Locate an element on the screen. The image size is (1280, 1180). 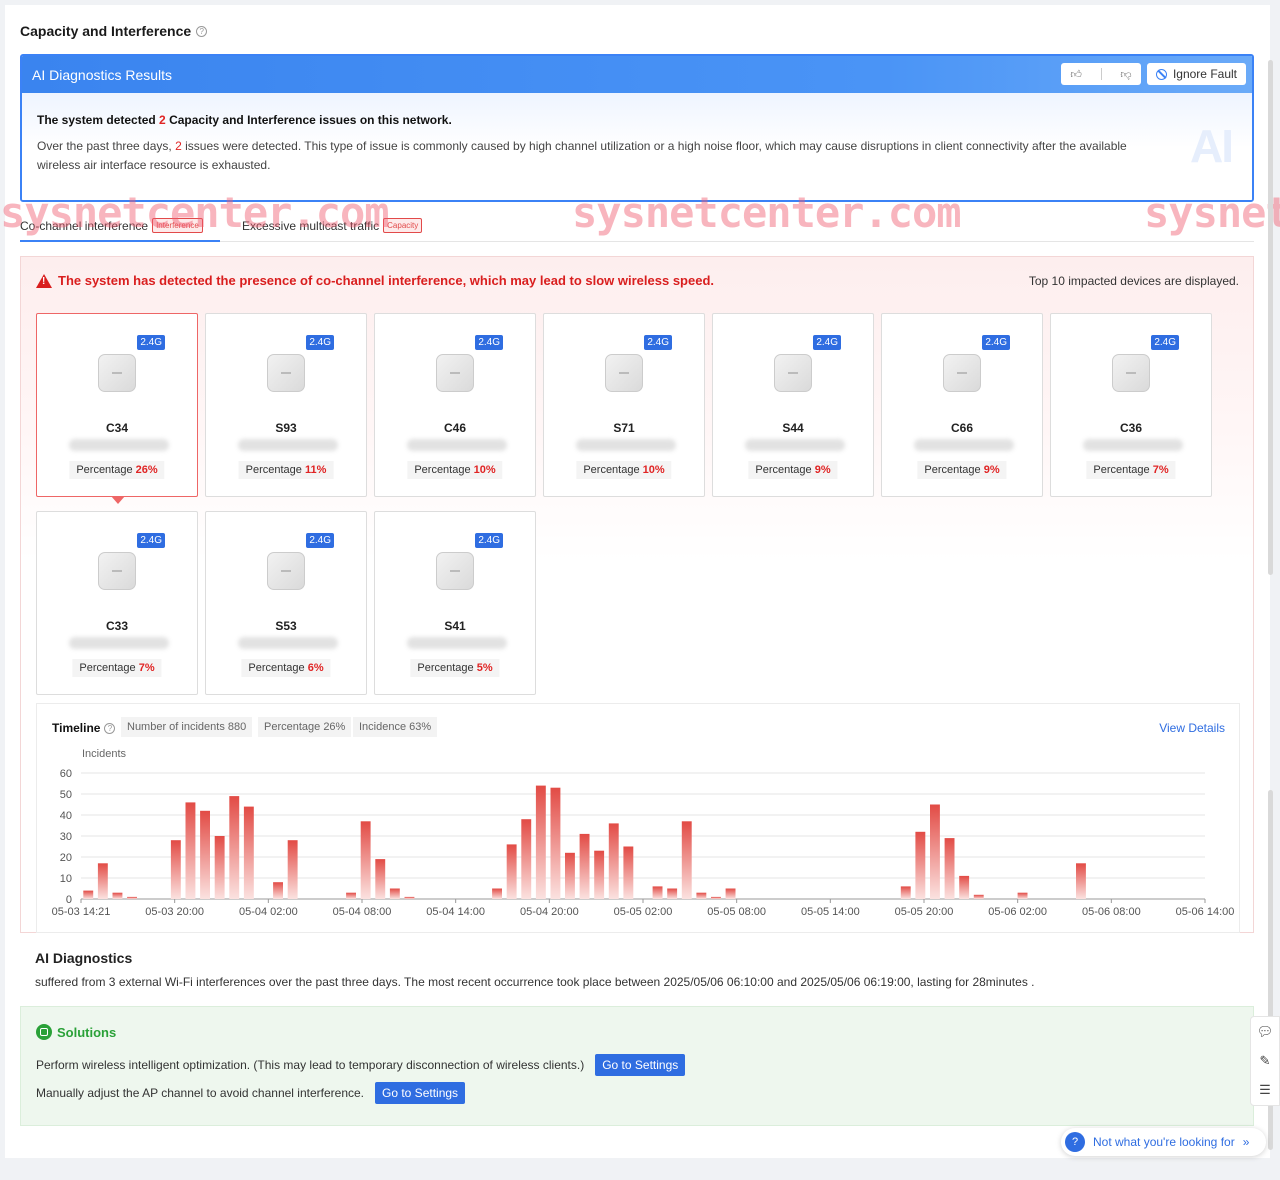
percentage-value: 7% is located at coordinates (146, 668).